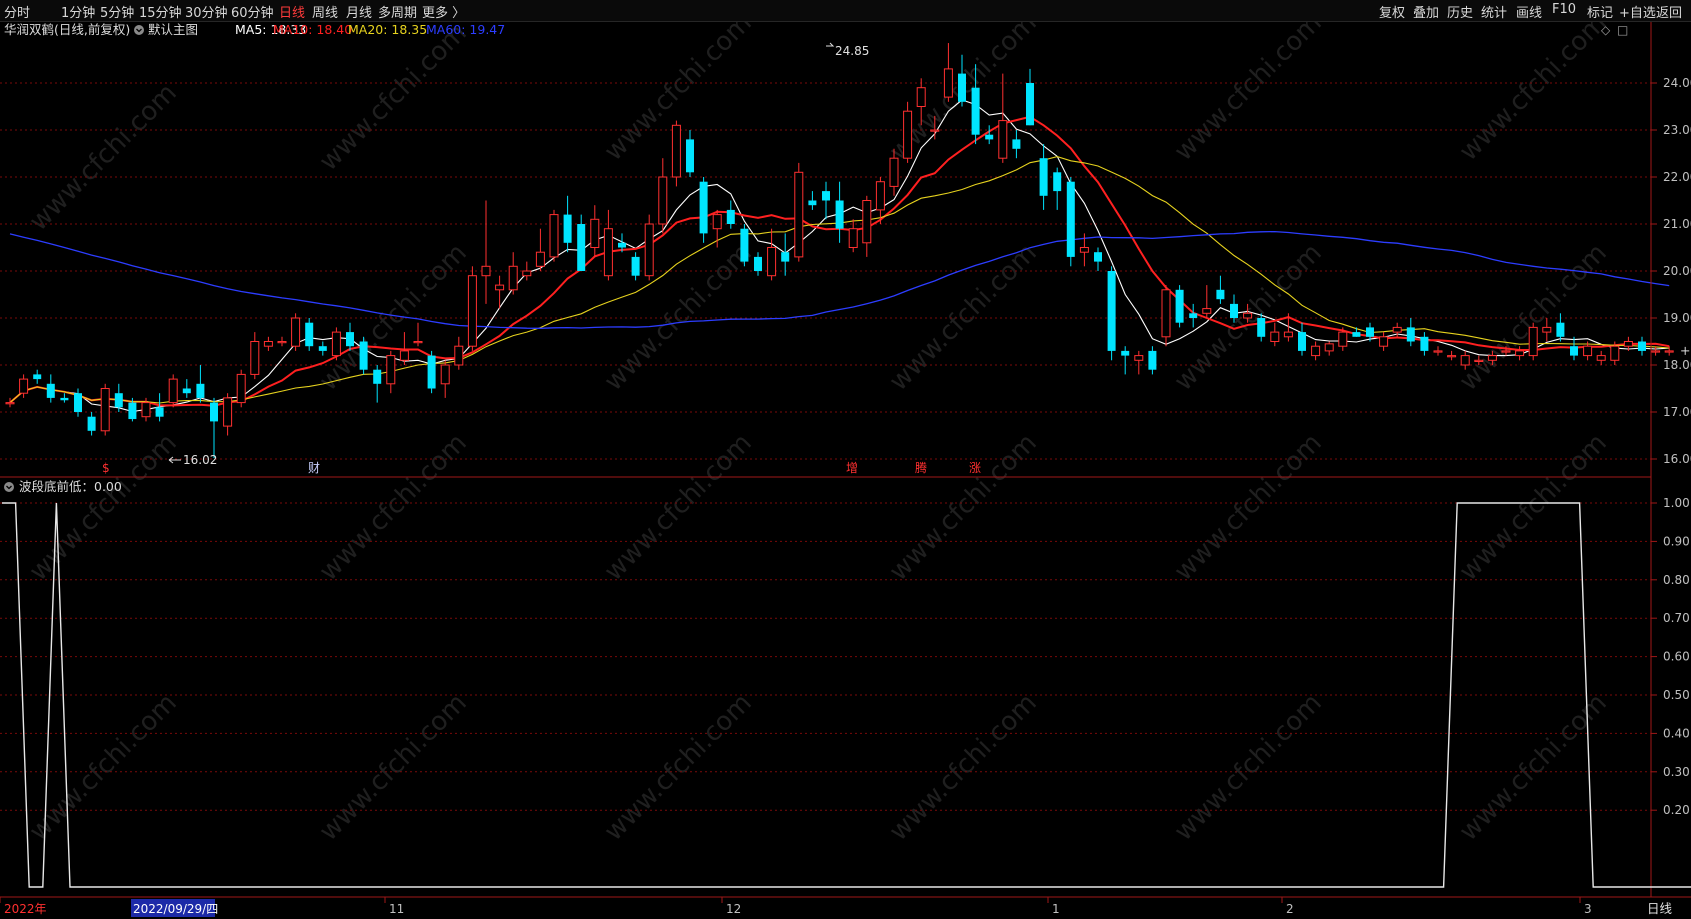 The height and width of the screenshot is (919, 1691). What do you see at coordinates (314, 468) in the screenshot?
I see `event-marker: 财` at bounding box center [314, 468].